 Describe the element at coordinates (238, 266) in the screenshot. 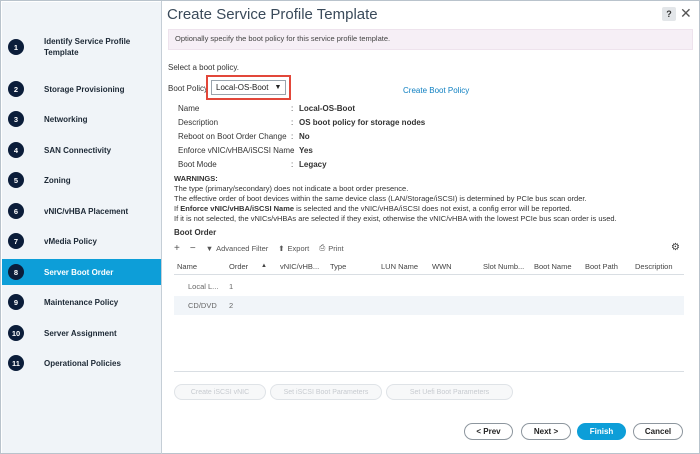

I see `column-header: Order` at that location.